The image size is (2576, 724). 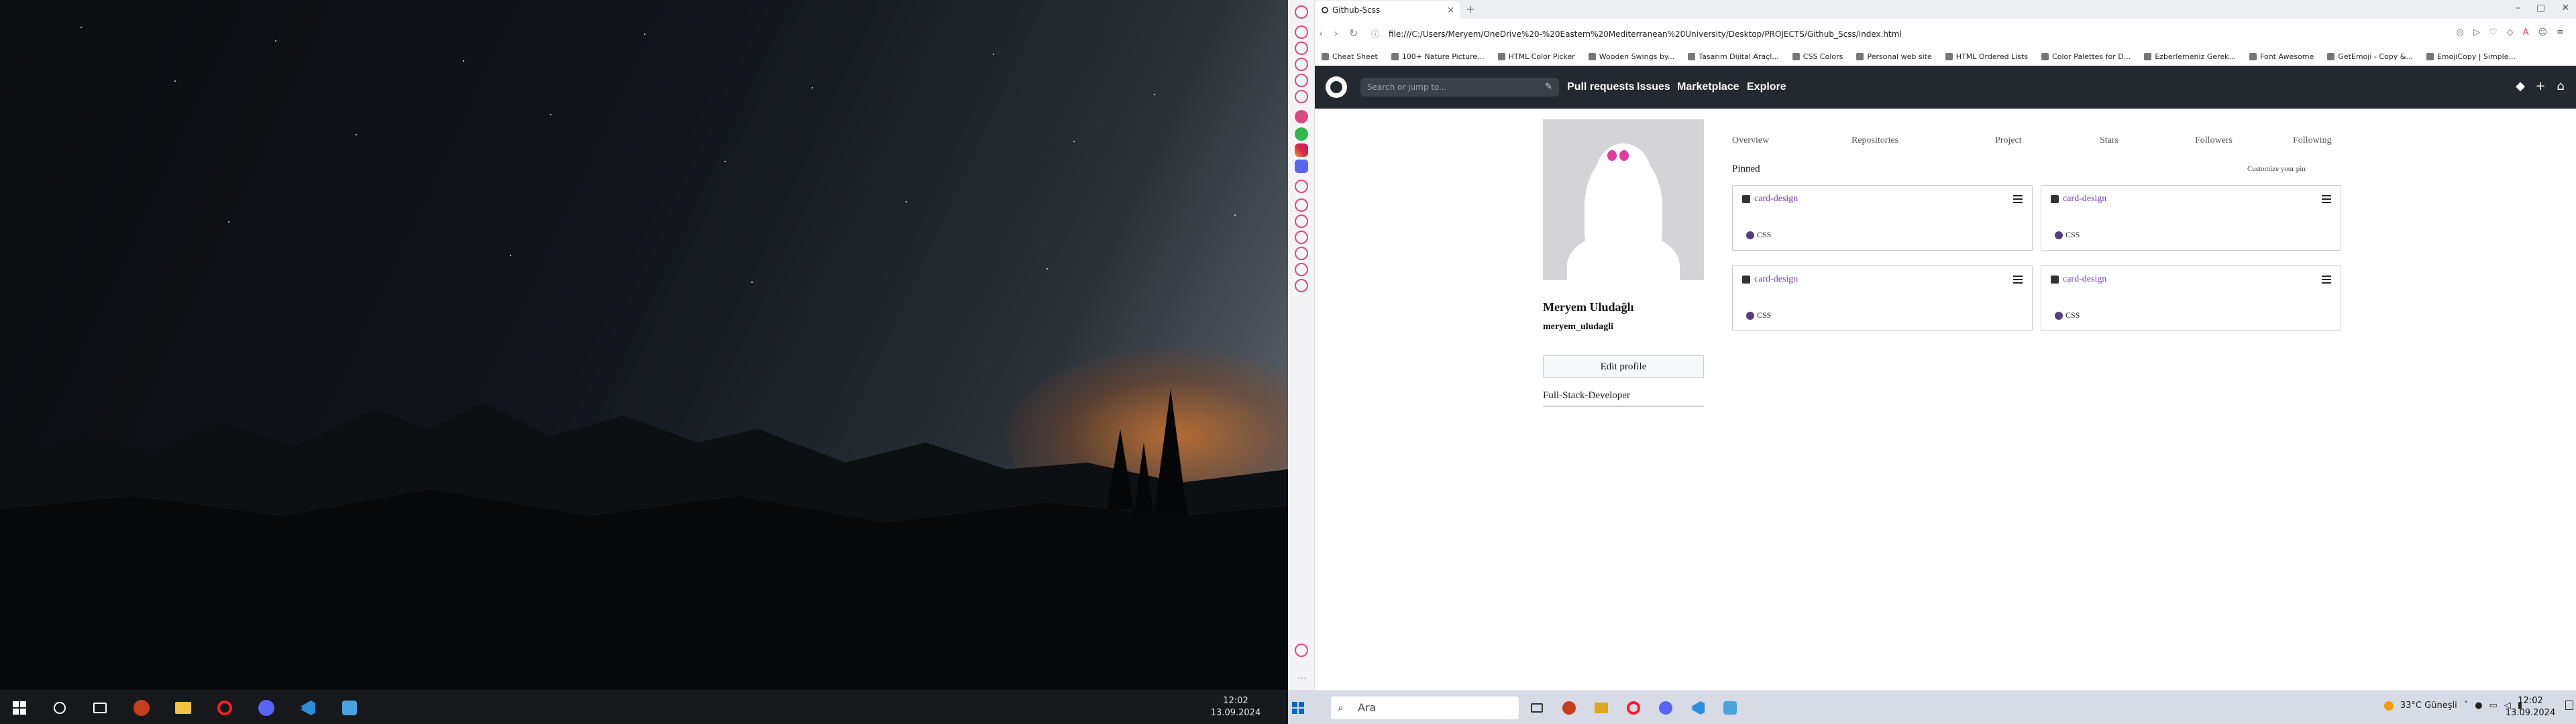 I want to click on weather-icon, so click(x=2388, y=706).